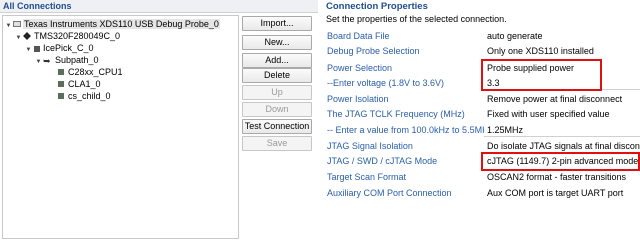 Image resolution: width=640 pixels, height=242 pixels. I want to click on property-label: Debug Probe Selection, so click(373, 51).